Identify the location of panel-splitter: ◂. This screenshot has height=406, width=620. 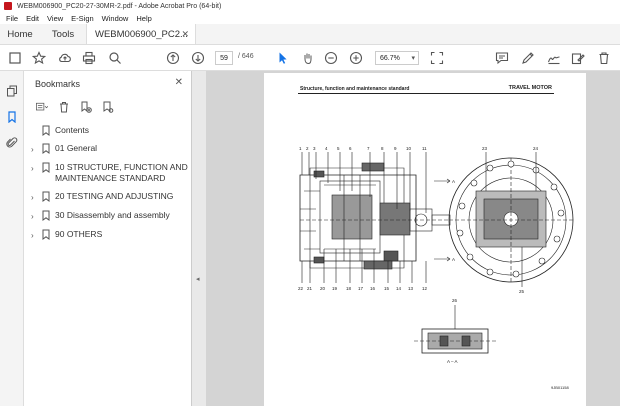
(199, 238).